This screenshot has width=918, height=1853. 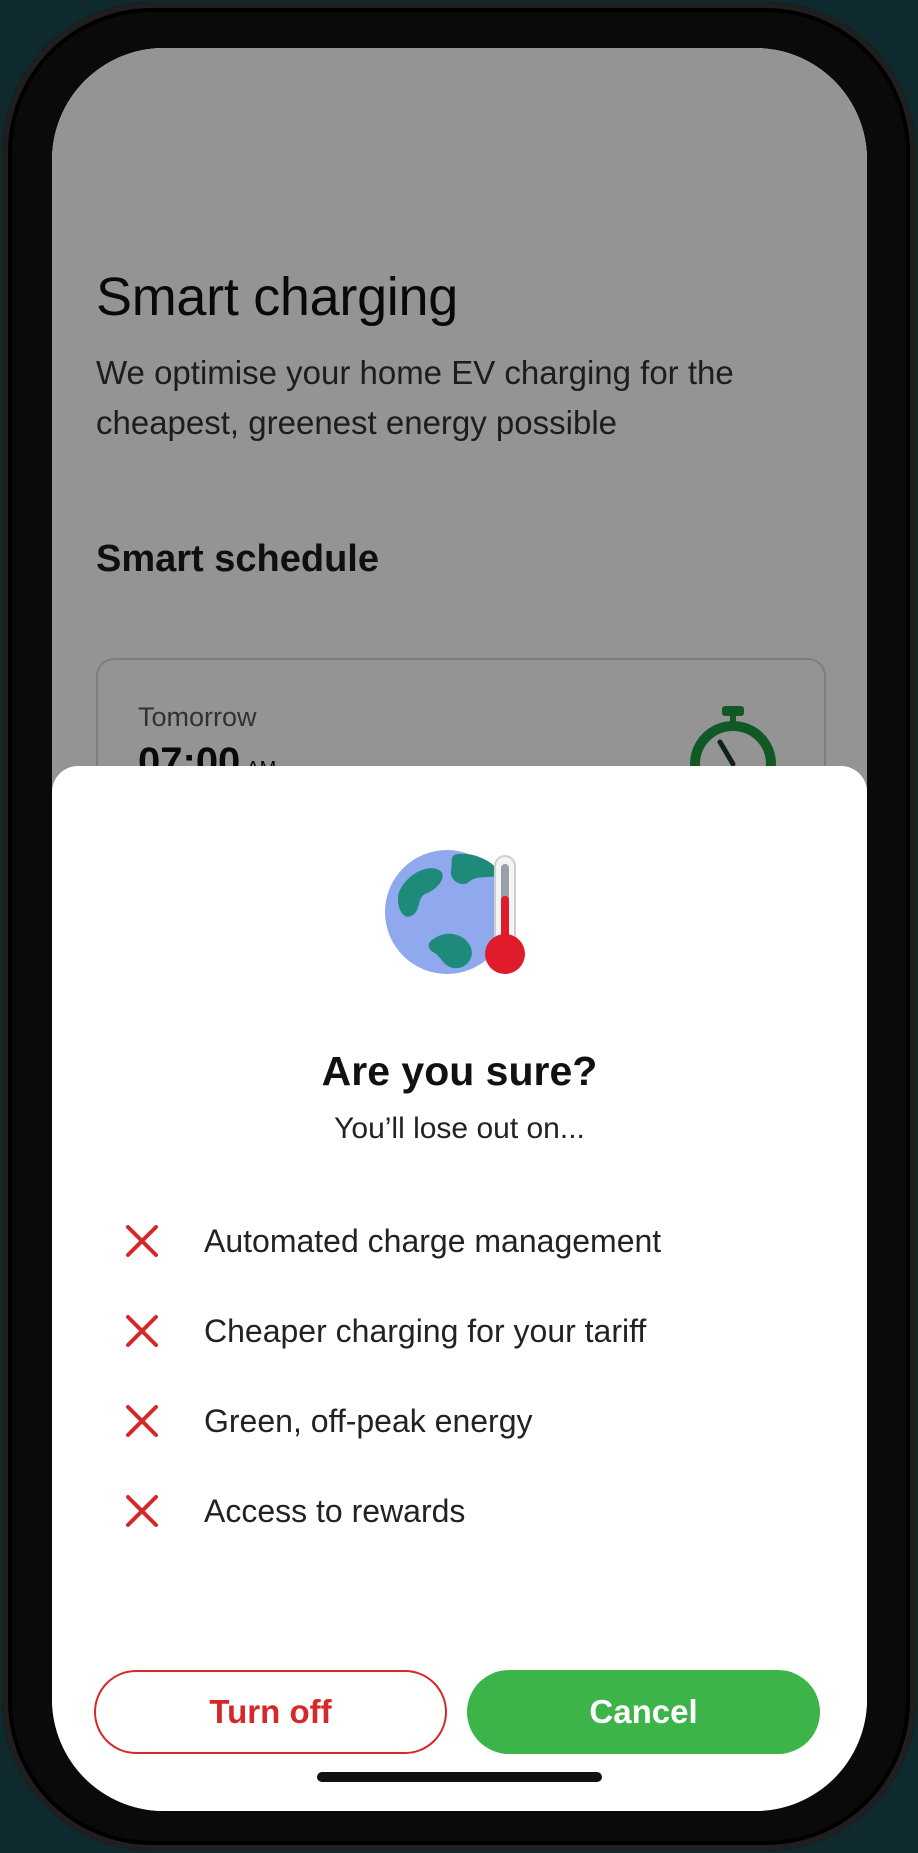 What do you see at coordinates (643, 1712) in the screenshot?
I see `cancel-button: Cancel` at bounding box center [643, 1712].